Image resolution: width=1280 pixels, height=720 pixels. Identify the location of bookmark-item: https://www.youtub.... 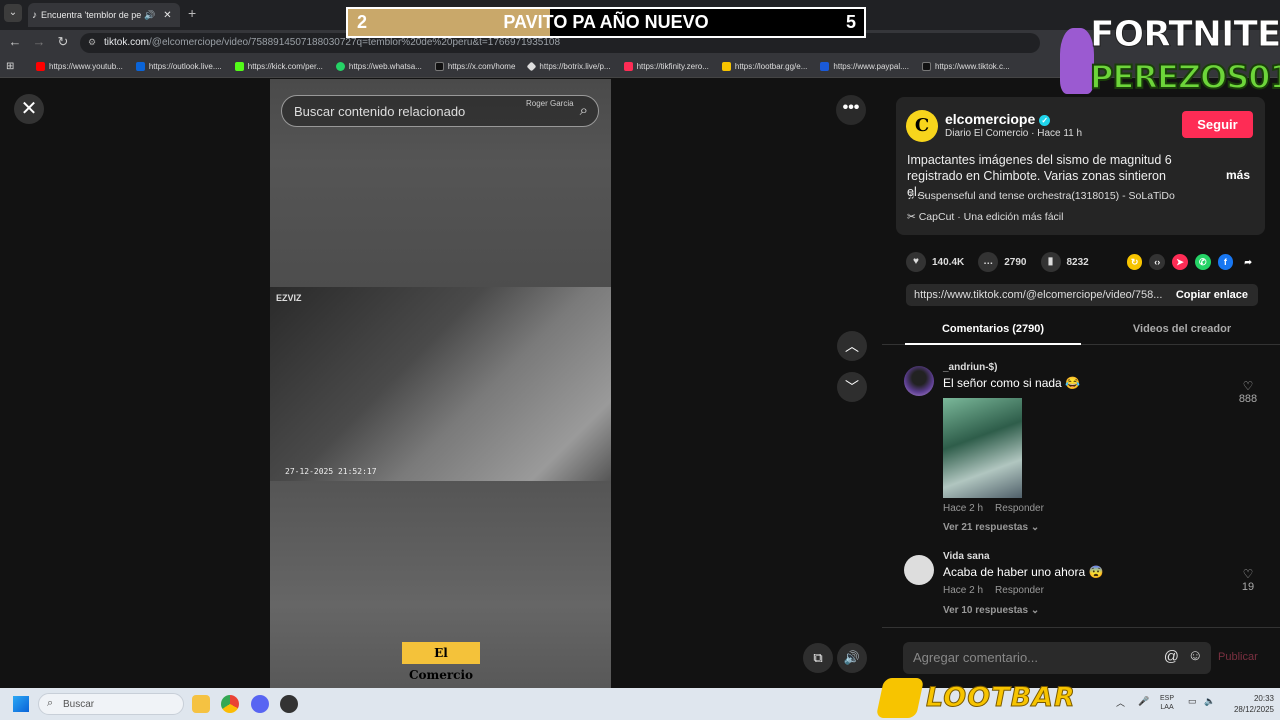
(79, 66).